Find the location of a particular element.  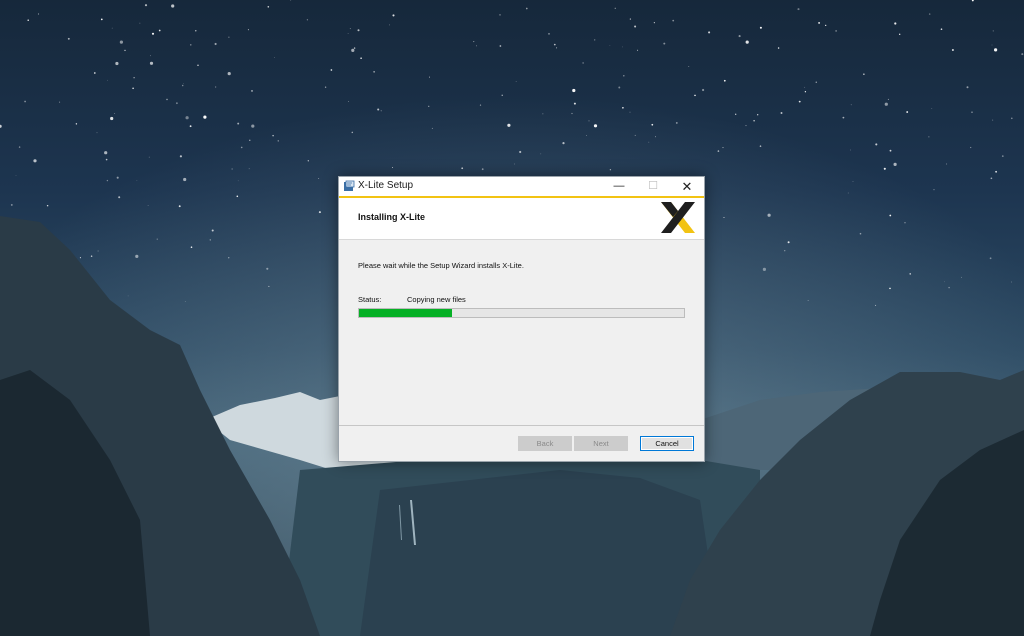

next-button: Next is located at coordinates (601, 443).